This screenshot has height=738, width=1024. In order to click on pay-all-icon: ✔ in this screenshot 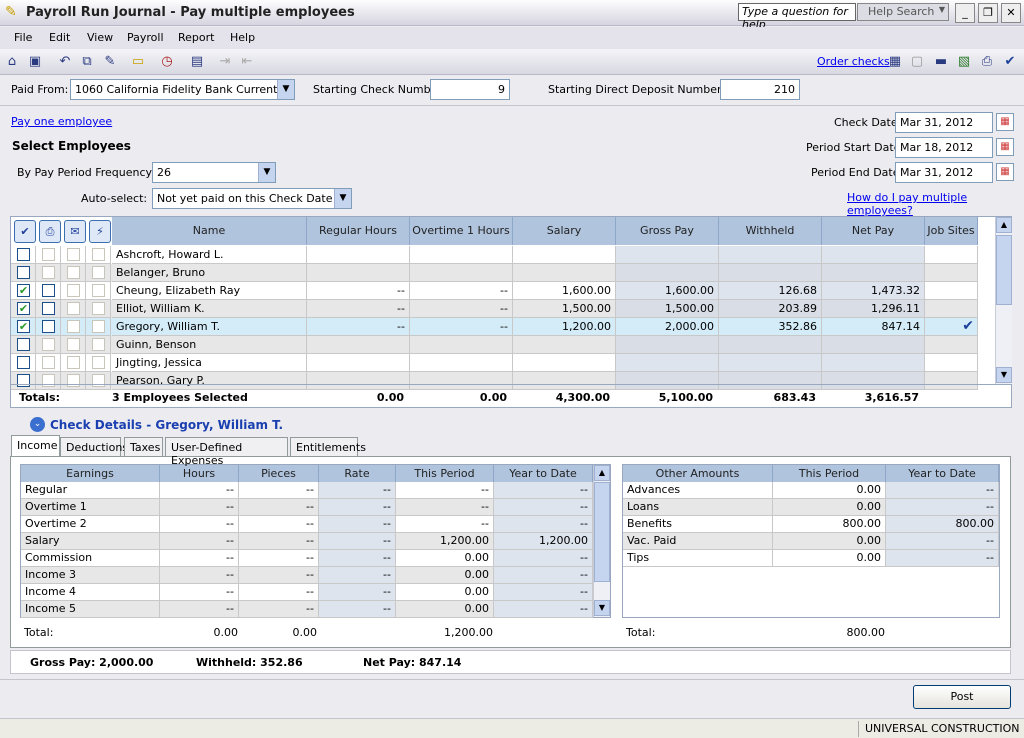, I will do `click(25, 231)`.